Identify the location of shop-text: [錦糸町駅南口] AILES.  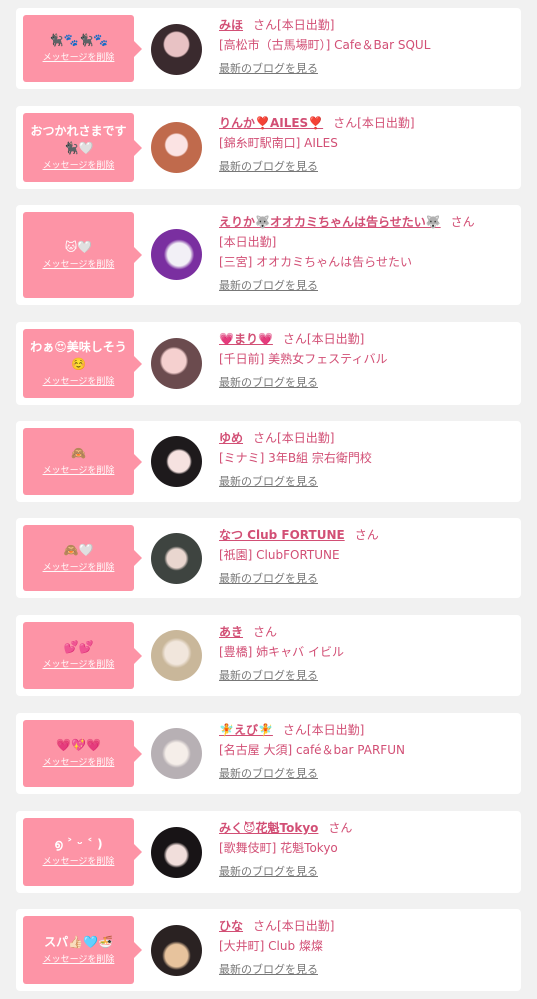
(278, 143).